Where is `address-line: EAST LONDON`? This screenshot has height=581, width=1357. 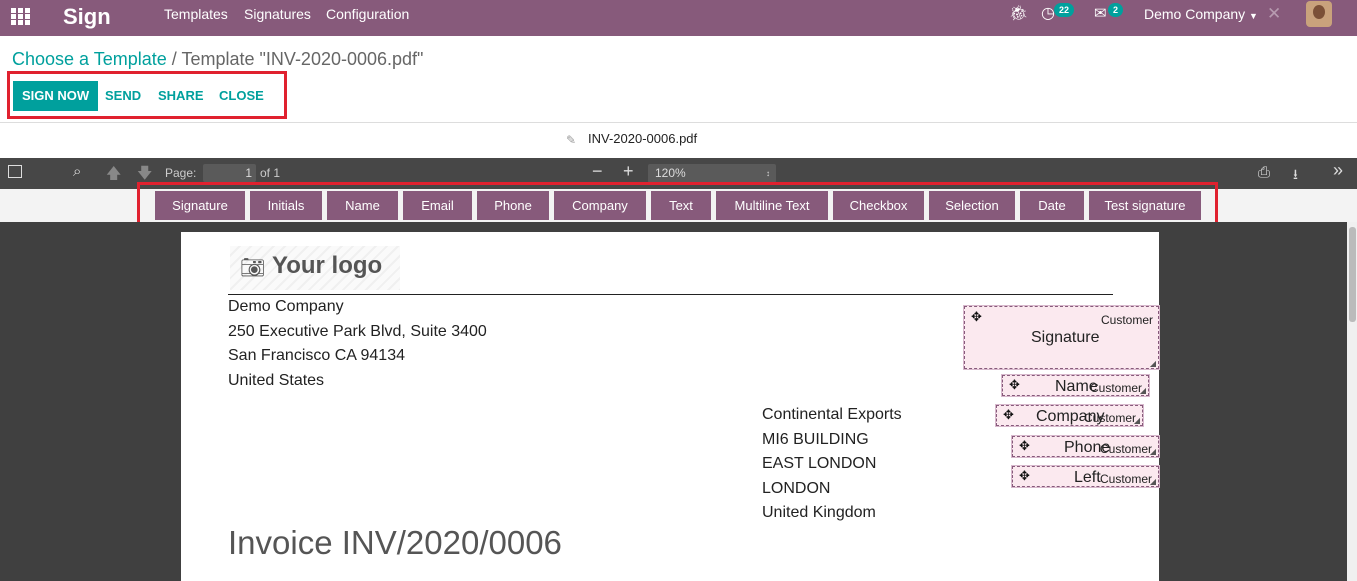 address-line: EAST LONDON is located at coordinates (819, 463).